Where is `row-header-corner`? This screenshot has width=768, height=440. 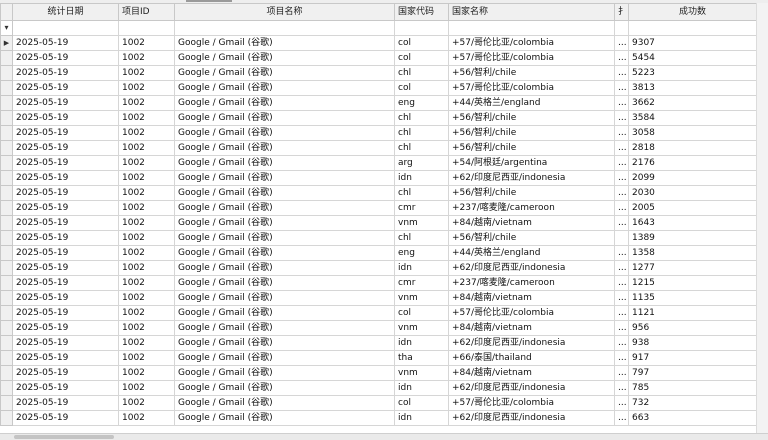 row-header-corner is located at coordinates (6, 12).